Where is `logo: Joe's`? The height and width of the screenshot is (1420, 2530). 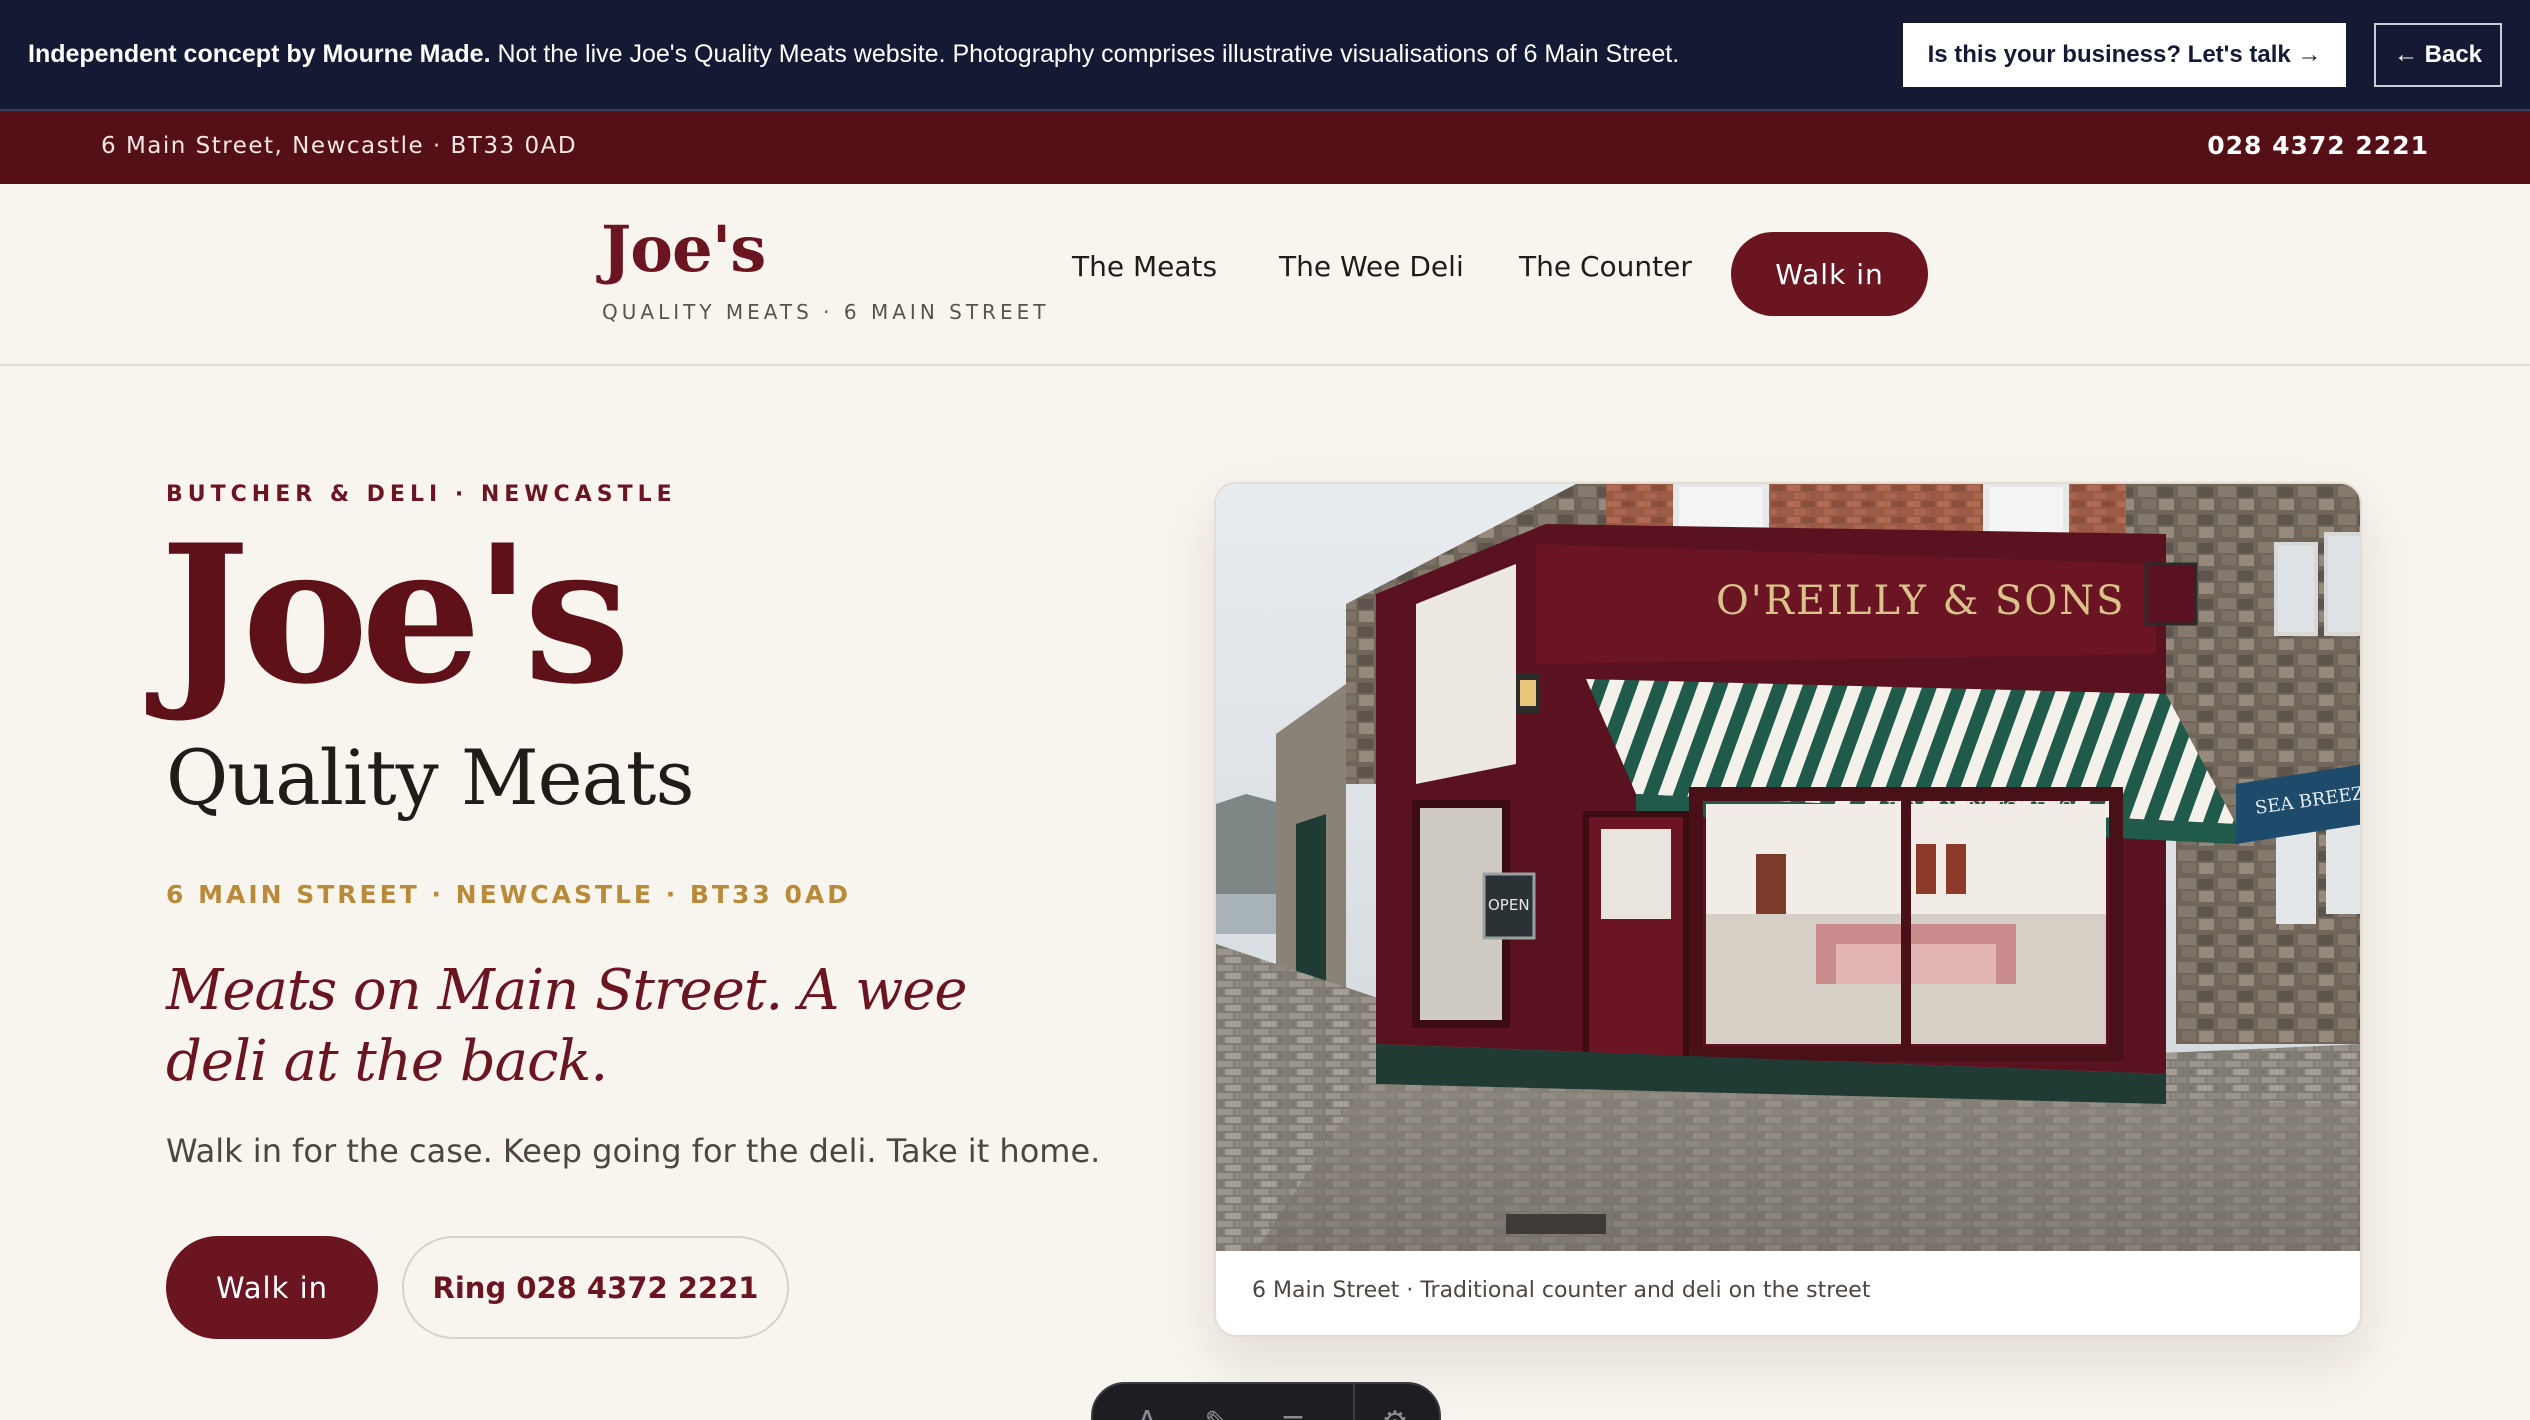 logo: Joe's is located at coordinates (683, 249).